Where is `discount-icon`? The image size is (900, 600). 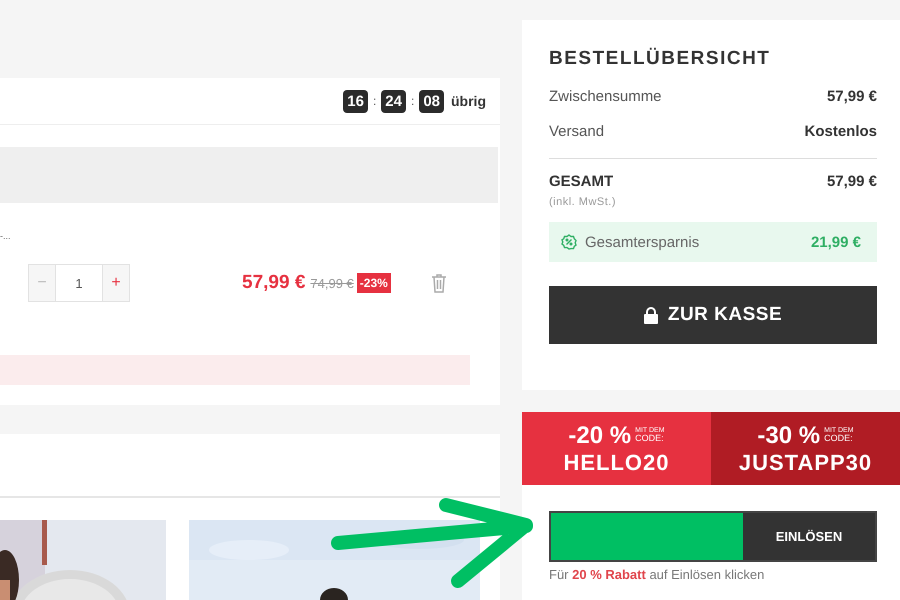 discount-icon is located at coordinates (569, 242).